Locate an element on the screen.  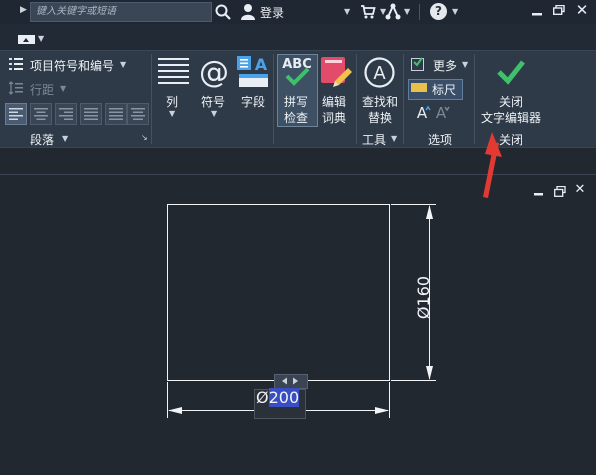
line-spacing-icon is located at coordinates (16, 88).